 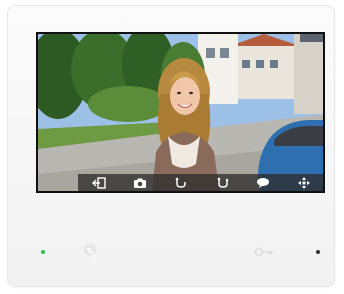 I want to click on unlock-2-button, so click(x=222, y=182).